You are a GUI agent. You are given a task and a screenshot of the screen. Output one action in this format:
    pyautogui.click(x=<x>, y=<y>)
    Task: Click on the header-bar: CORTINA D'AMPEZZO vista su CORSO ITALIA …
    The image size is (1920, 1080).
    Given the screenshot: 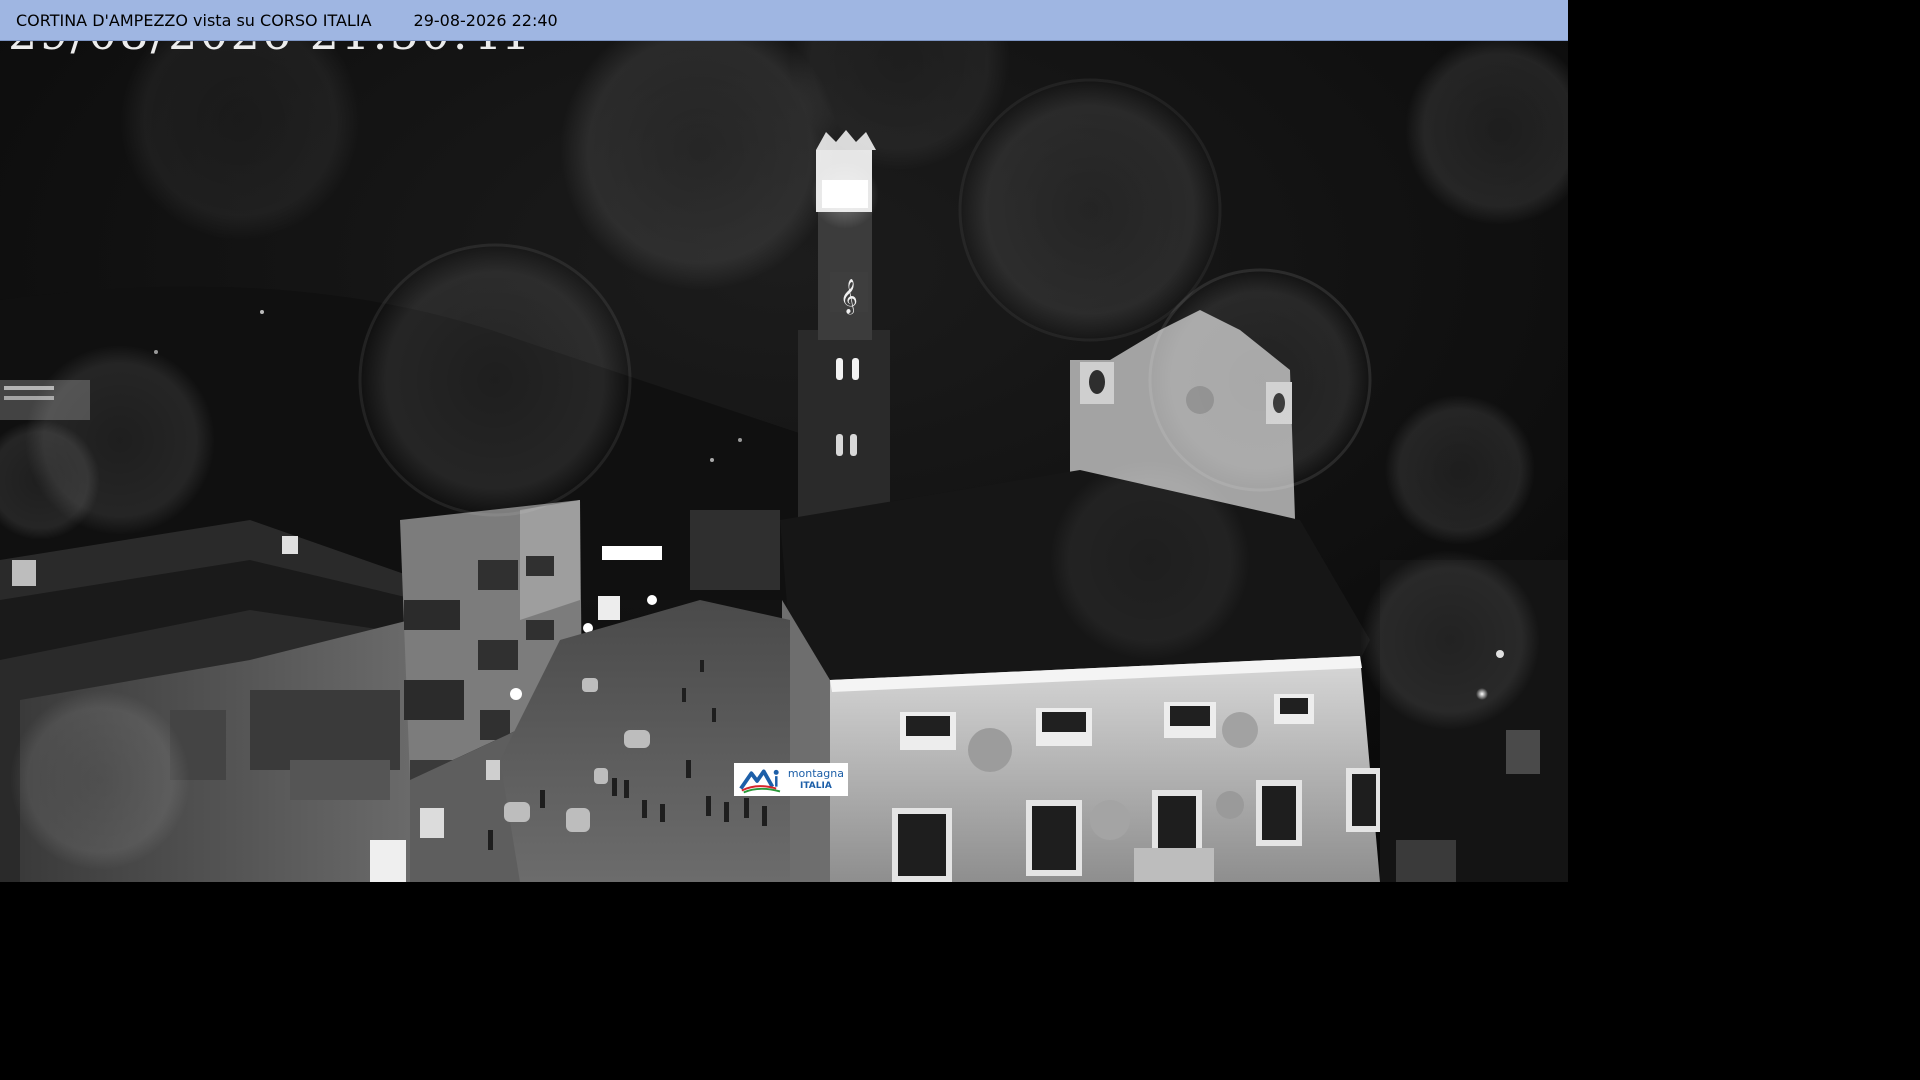 What is the action you would take?
    pyautogui.click(x=784, y=20)
    